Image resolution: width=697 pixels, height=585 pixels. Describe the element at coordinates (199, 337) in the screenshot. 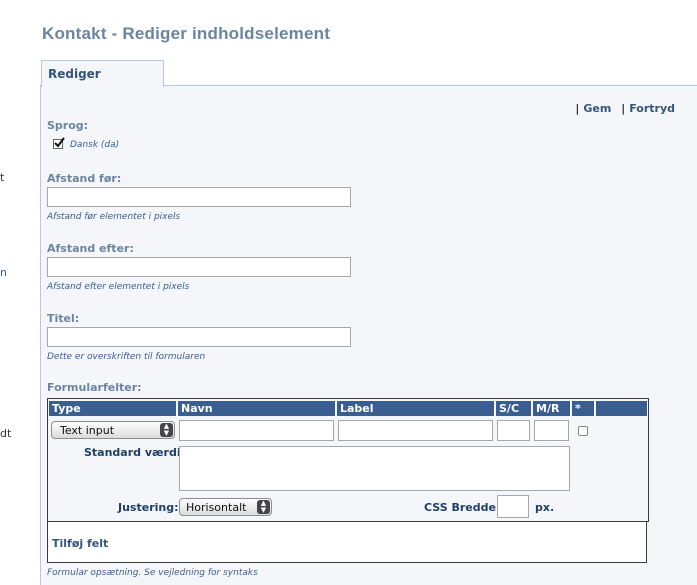

I see `title-input` at that location.